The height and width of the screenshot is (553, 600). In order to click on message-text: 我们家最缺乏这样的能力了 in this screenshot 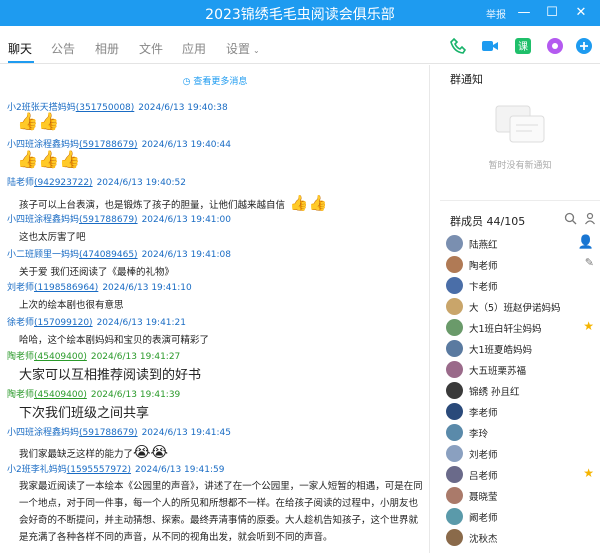, I will do `click(76, 454)`.